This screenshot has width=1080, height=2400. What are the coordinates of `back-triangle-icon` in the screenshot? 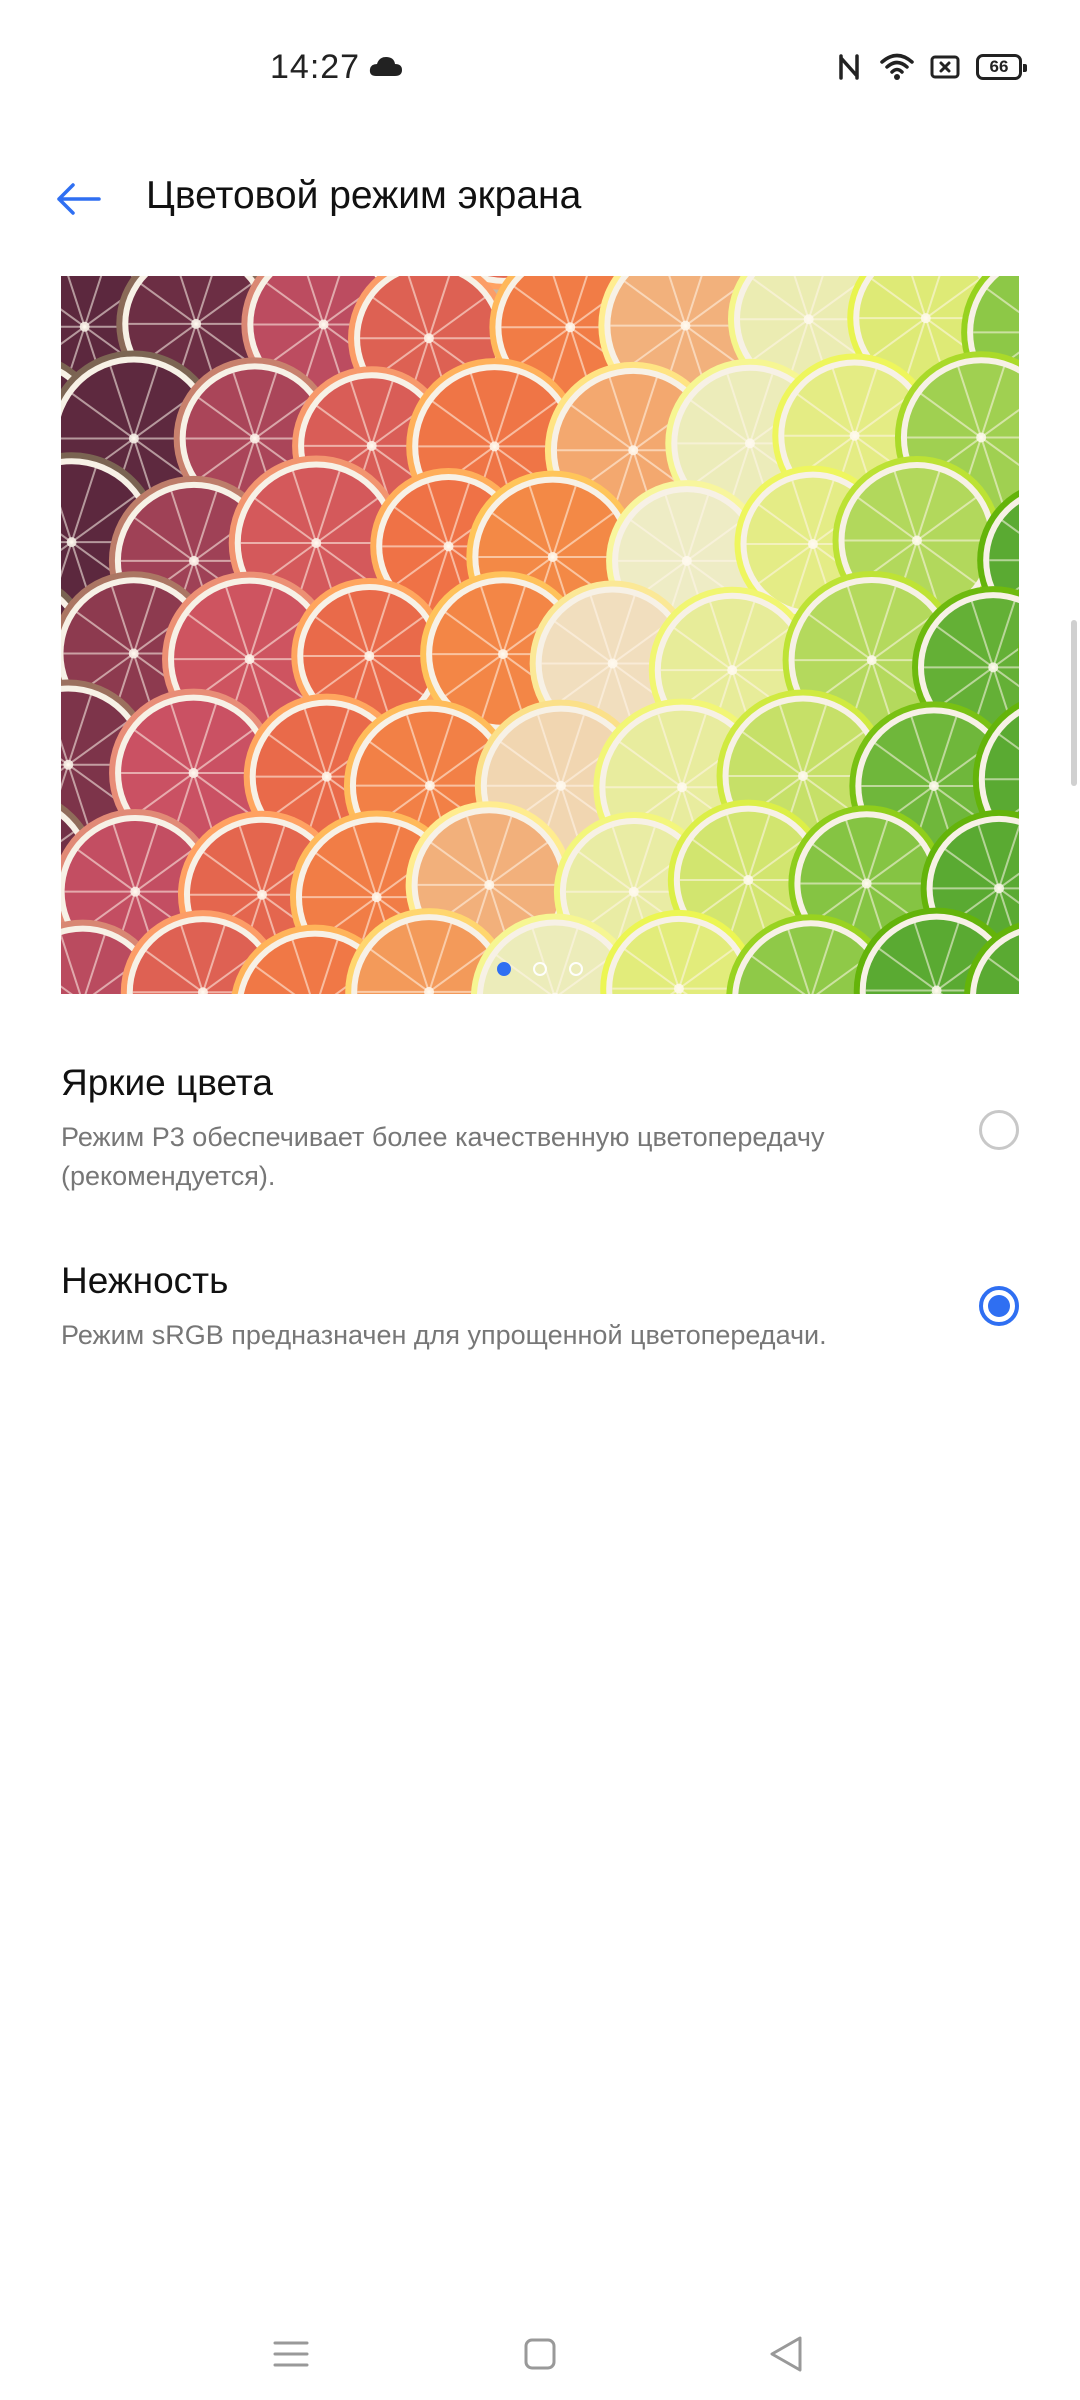 It's located at (786, 2354).